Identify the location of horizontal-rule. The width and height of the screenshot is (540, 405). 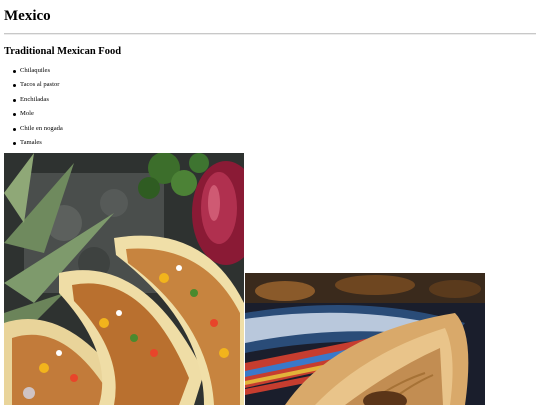
(270, 34).